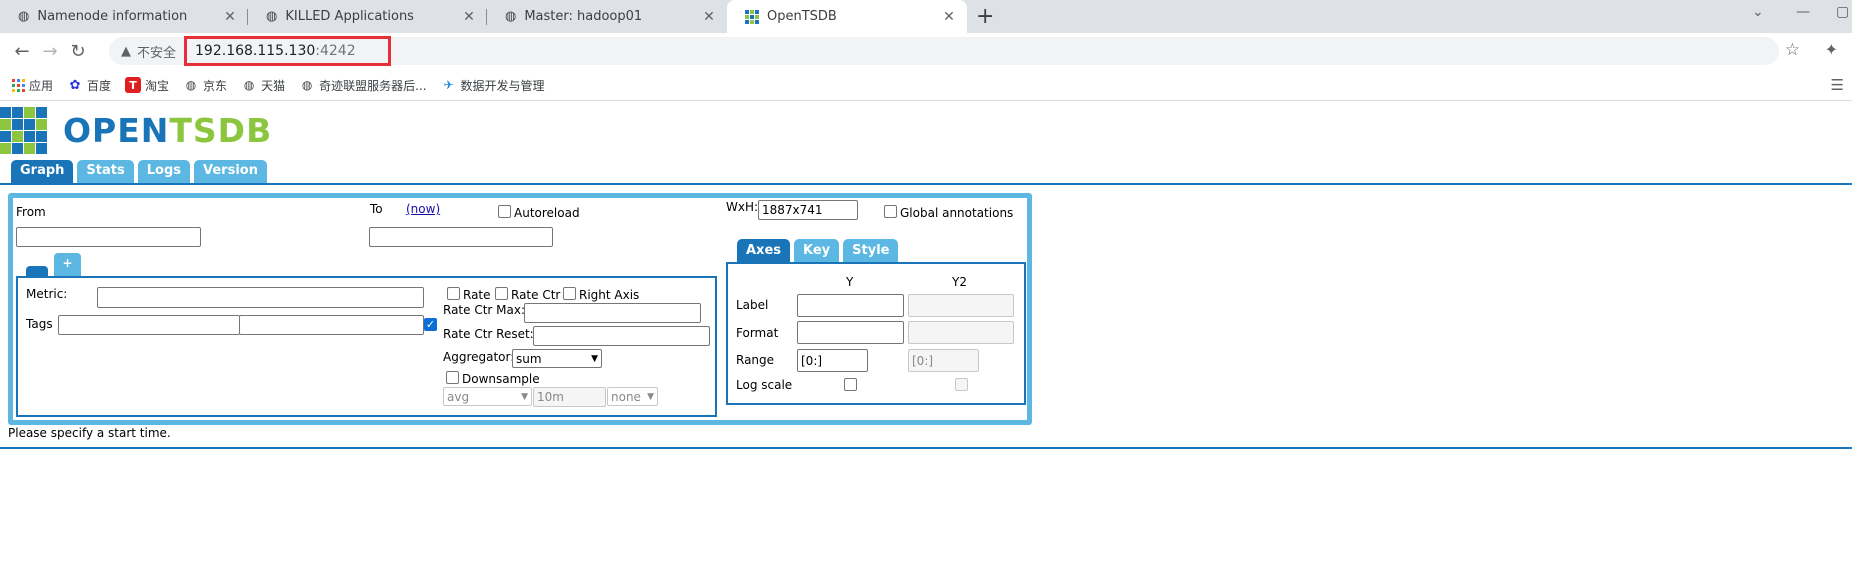 This screenshot has height=561, width=1852. I want to click on y2-log-scale-checkbox, so click(961, 384).